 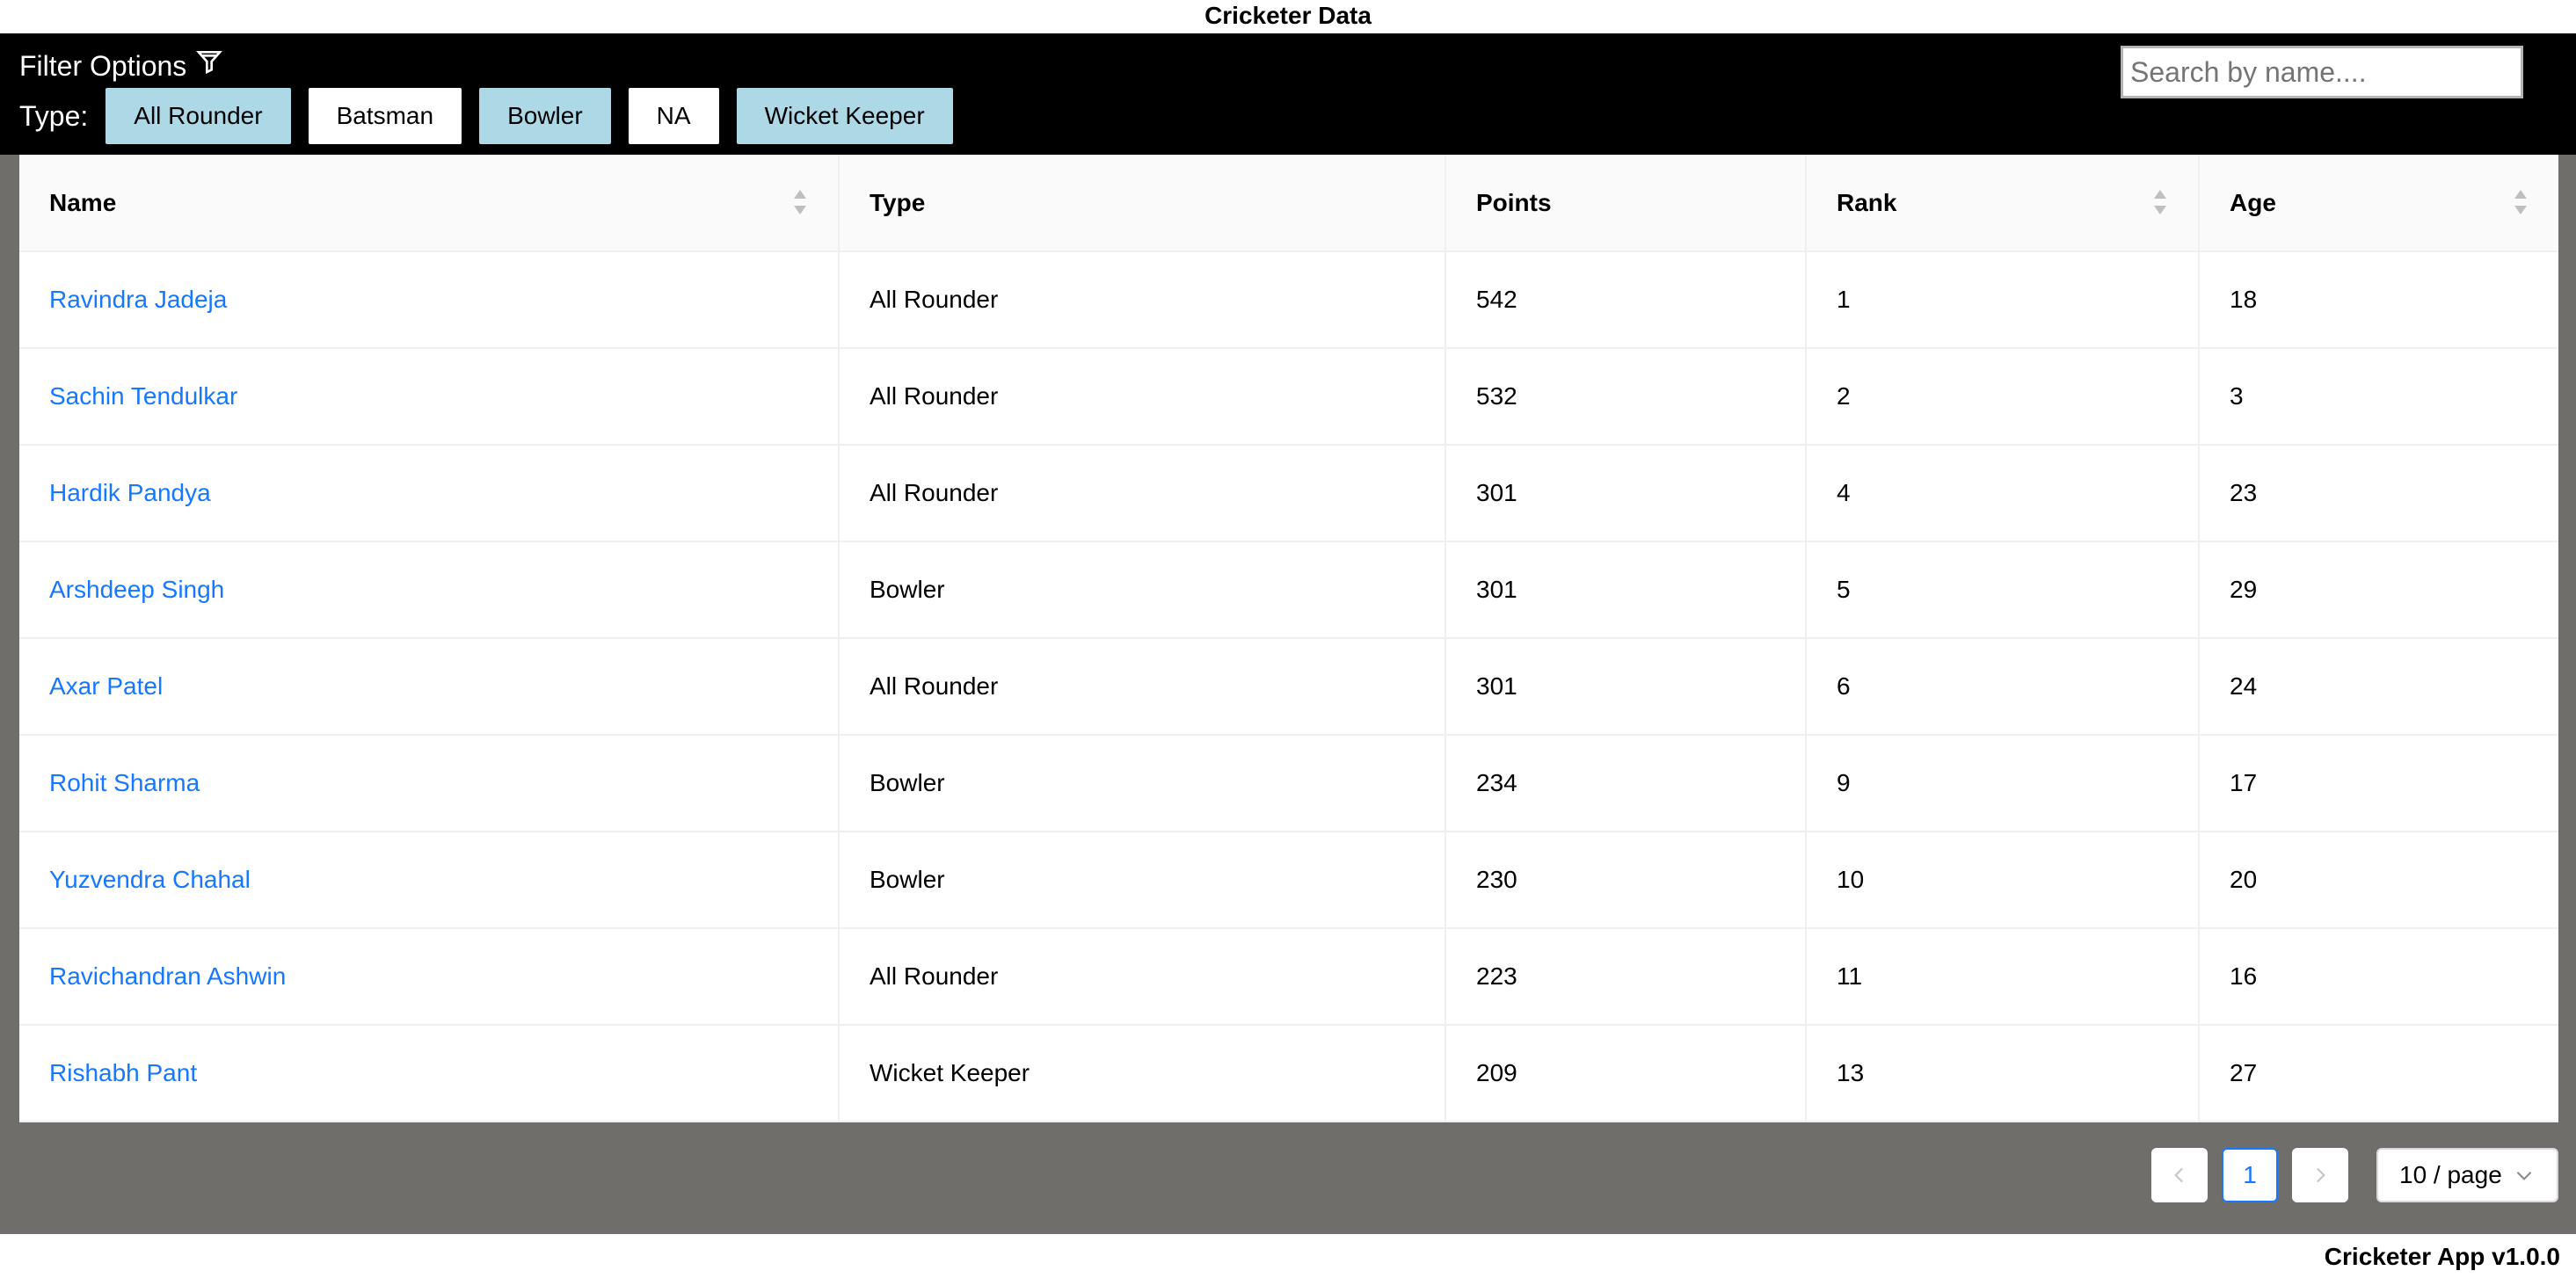 What do you see at coordinates (2378, 880) in the screenshot?
I see `cell-age: 20` at bounding box center [2378, 880].